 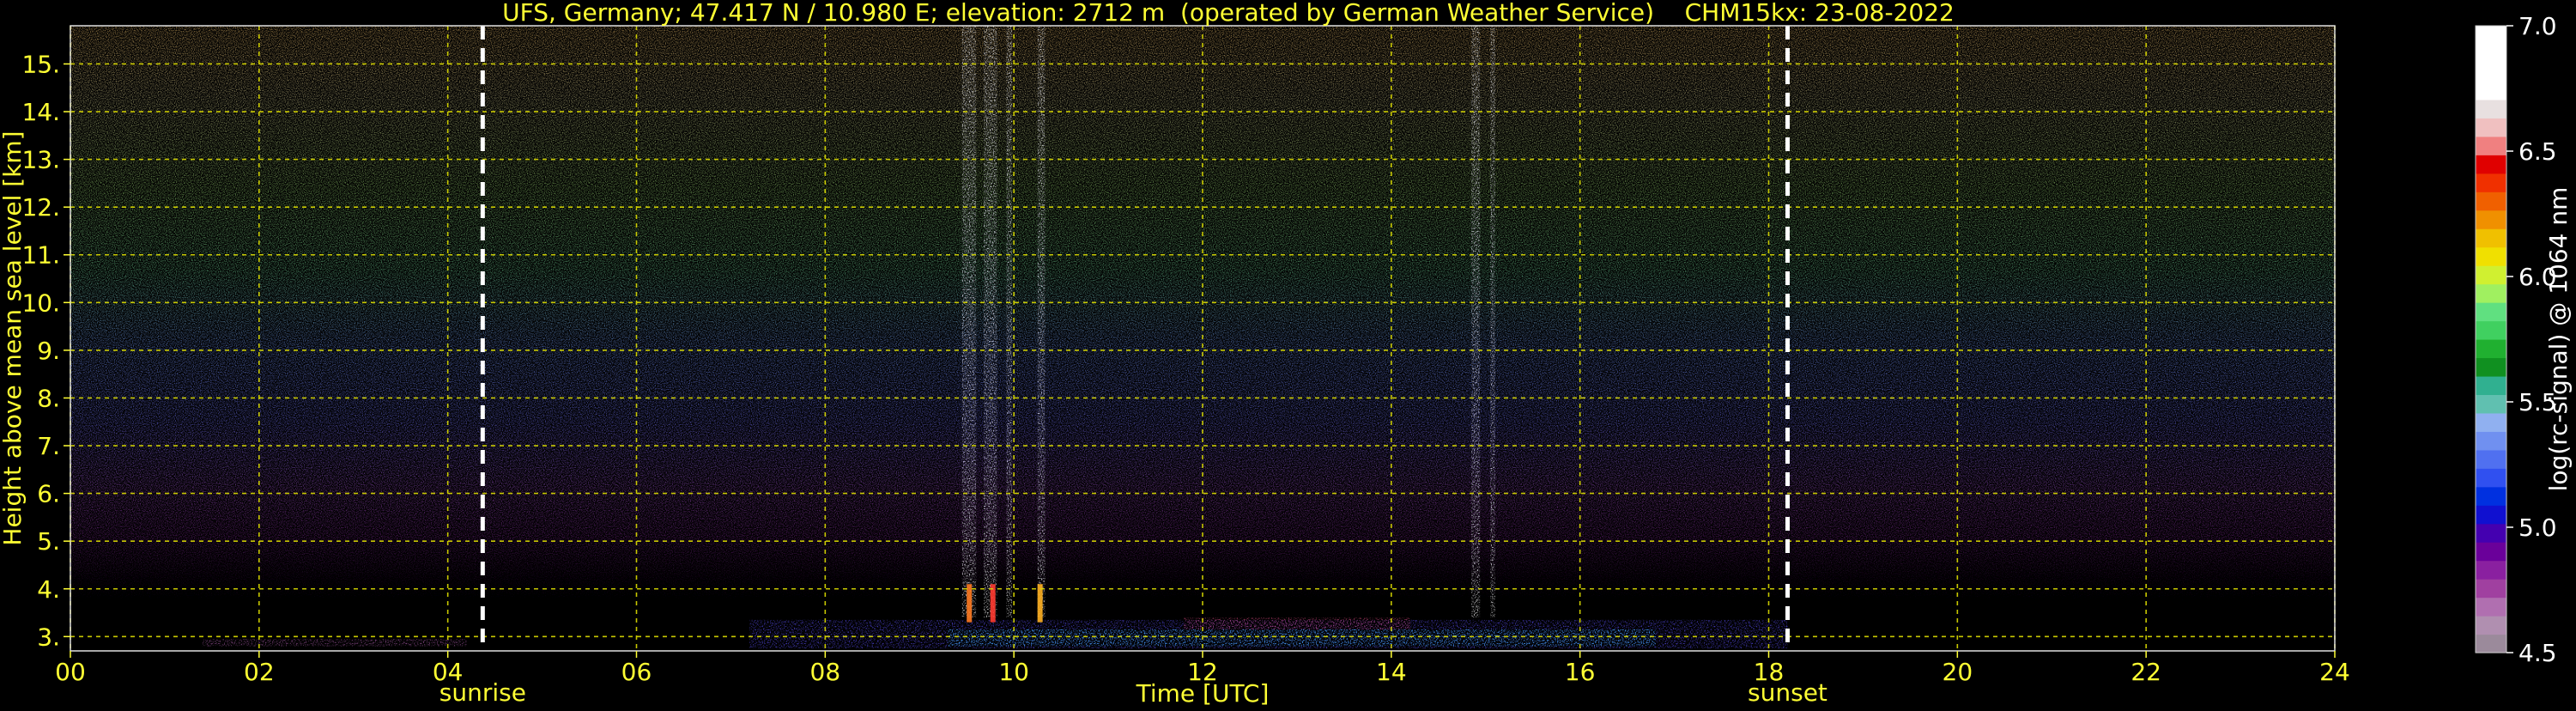 I want to click on x-tick-label: 22, so click(x=2146, y=672).